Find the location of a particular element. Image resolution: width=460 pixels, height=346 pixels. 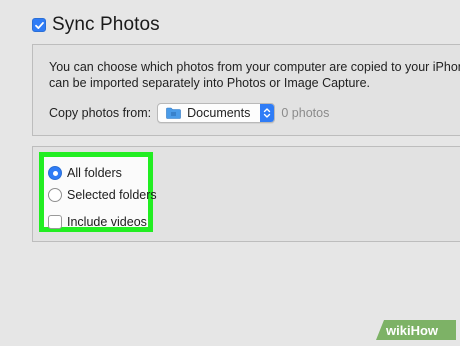

sync-photos-checkbox is located at coordinates (39, 25).